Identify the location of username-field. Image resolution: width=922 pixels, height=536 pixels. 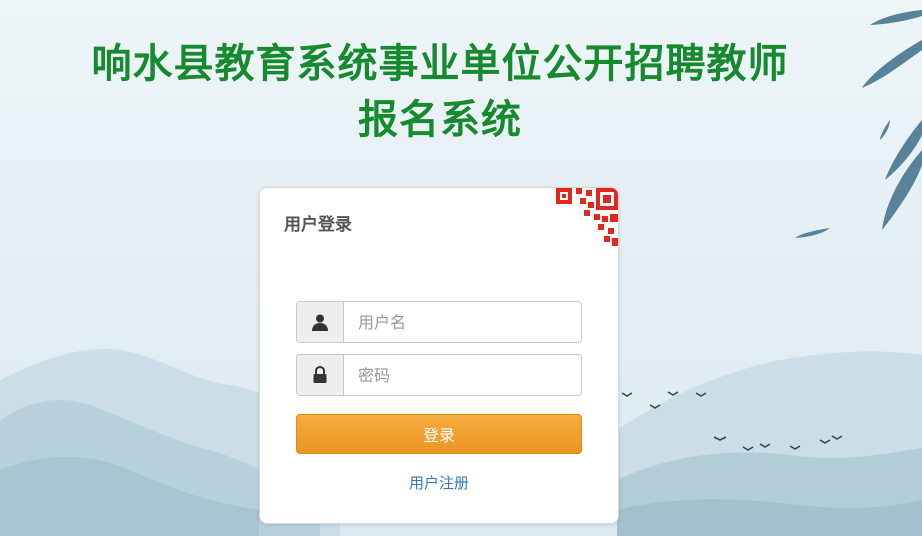
(439, 322).